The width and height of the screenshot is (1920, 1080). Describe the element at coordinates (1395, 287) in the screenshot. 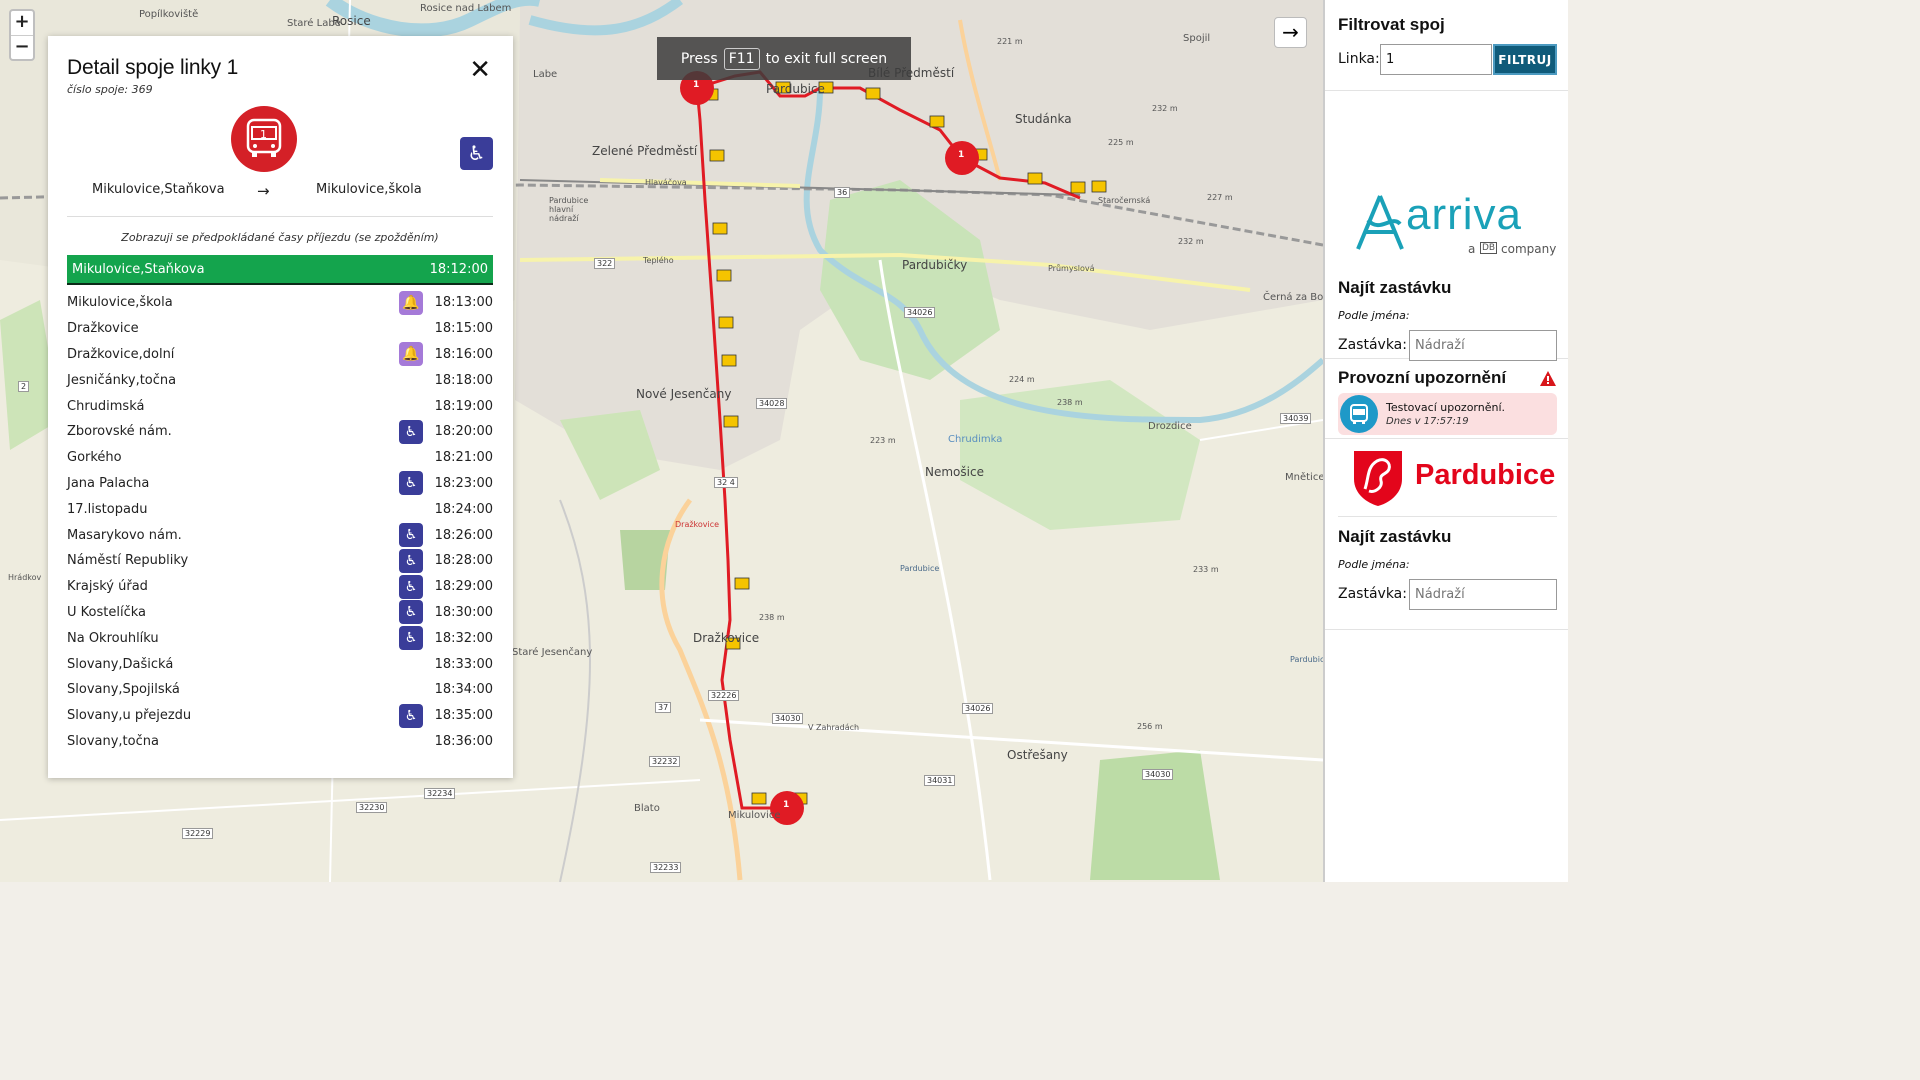

I see `find-stop-title: Najít zastávku` at that location.